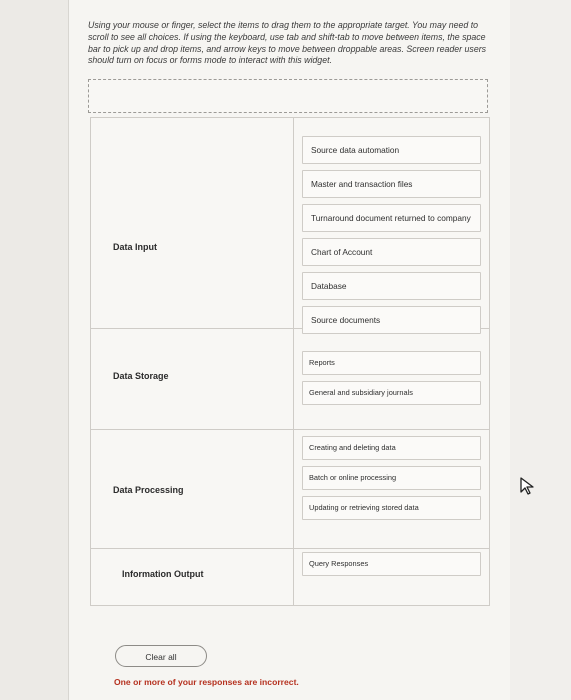 This screenshot has height=700, width=571. What do you see at coordinates (391, 379) in the screenshot?
I see `drop-zone-data-storage: Reports General and subsidiary journals` at bounding box center [391, 379].